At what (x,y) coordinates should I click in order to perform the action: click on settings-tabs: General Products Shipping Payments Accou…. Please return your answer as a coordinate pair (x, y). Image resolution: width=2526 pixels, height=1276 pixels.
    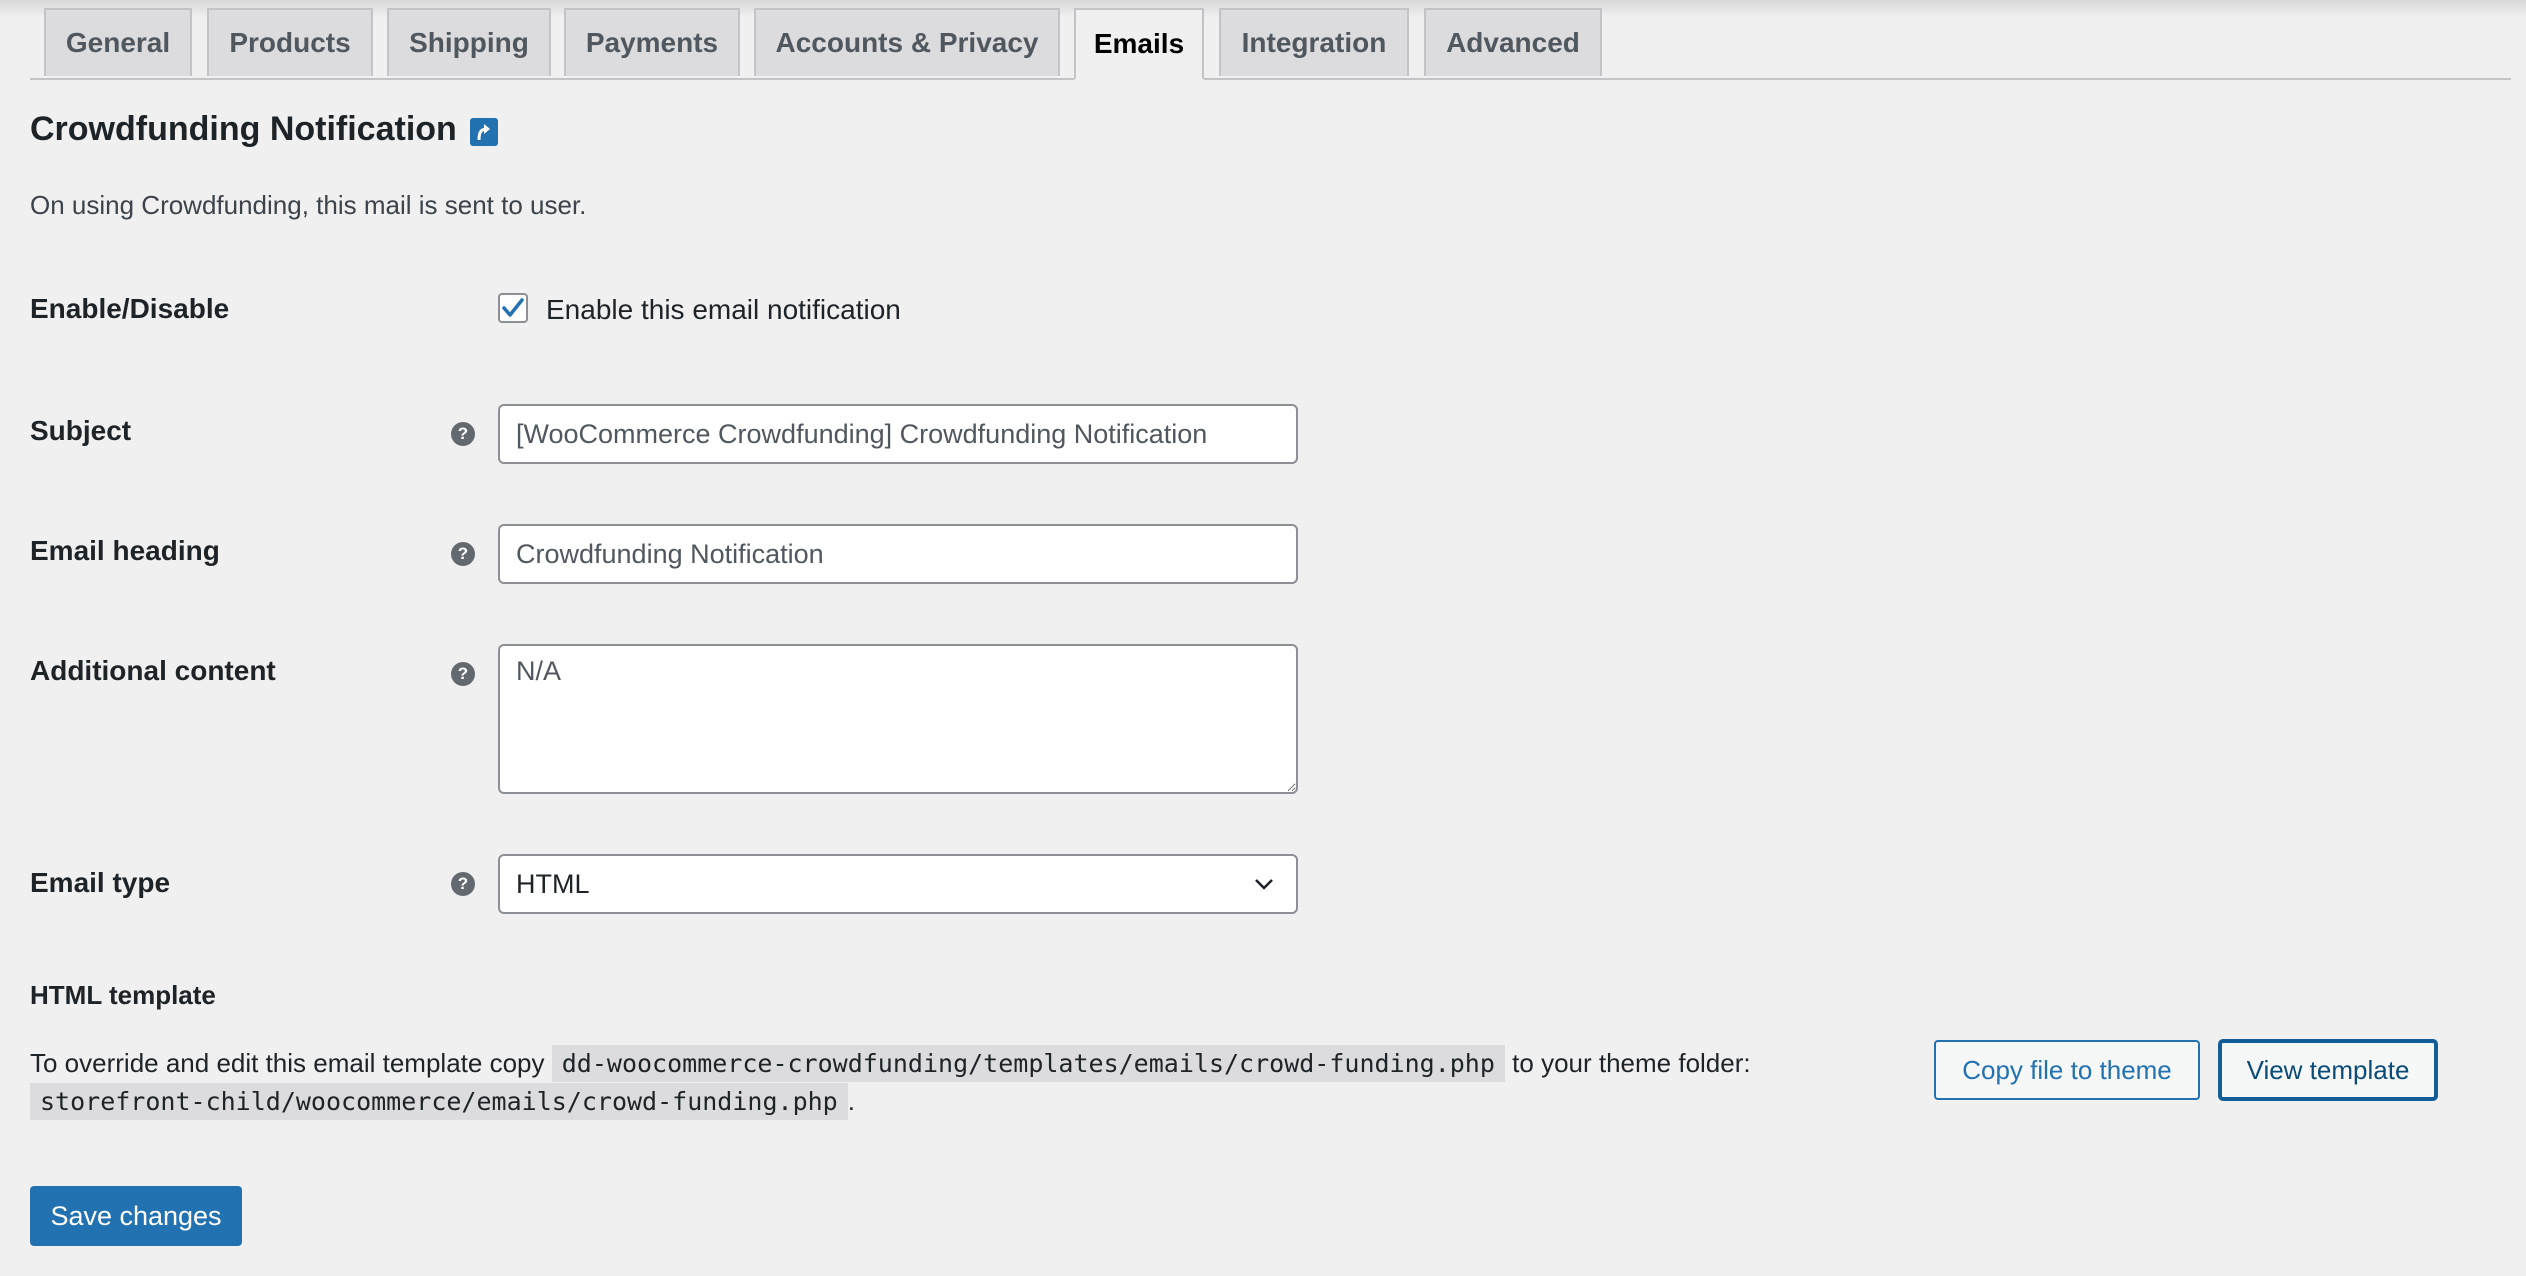
    Looking at the image, I should click on (1270, 40).